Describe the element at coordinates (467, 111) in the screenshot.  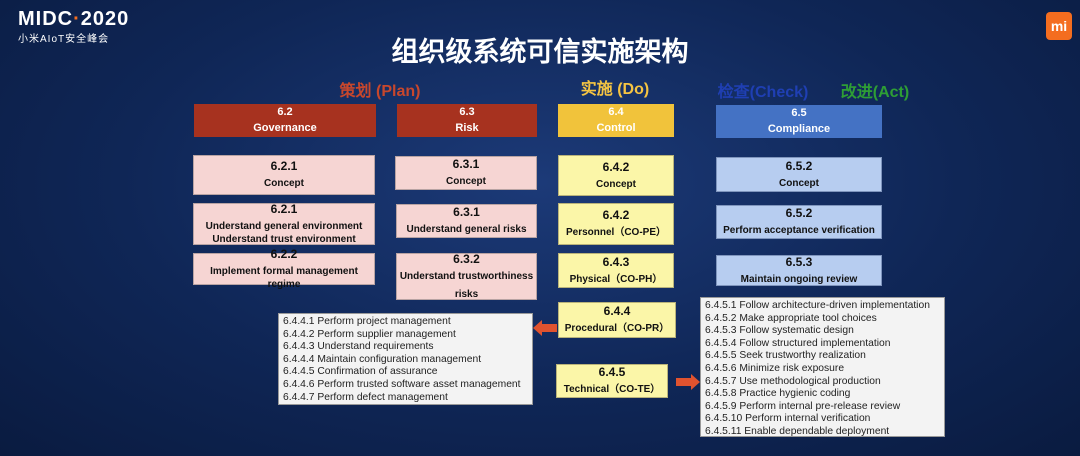
I see `header-number: 6.3` at that location.